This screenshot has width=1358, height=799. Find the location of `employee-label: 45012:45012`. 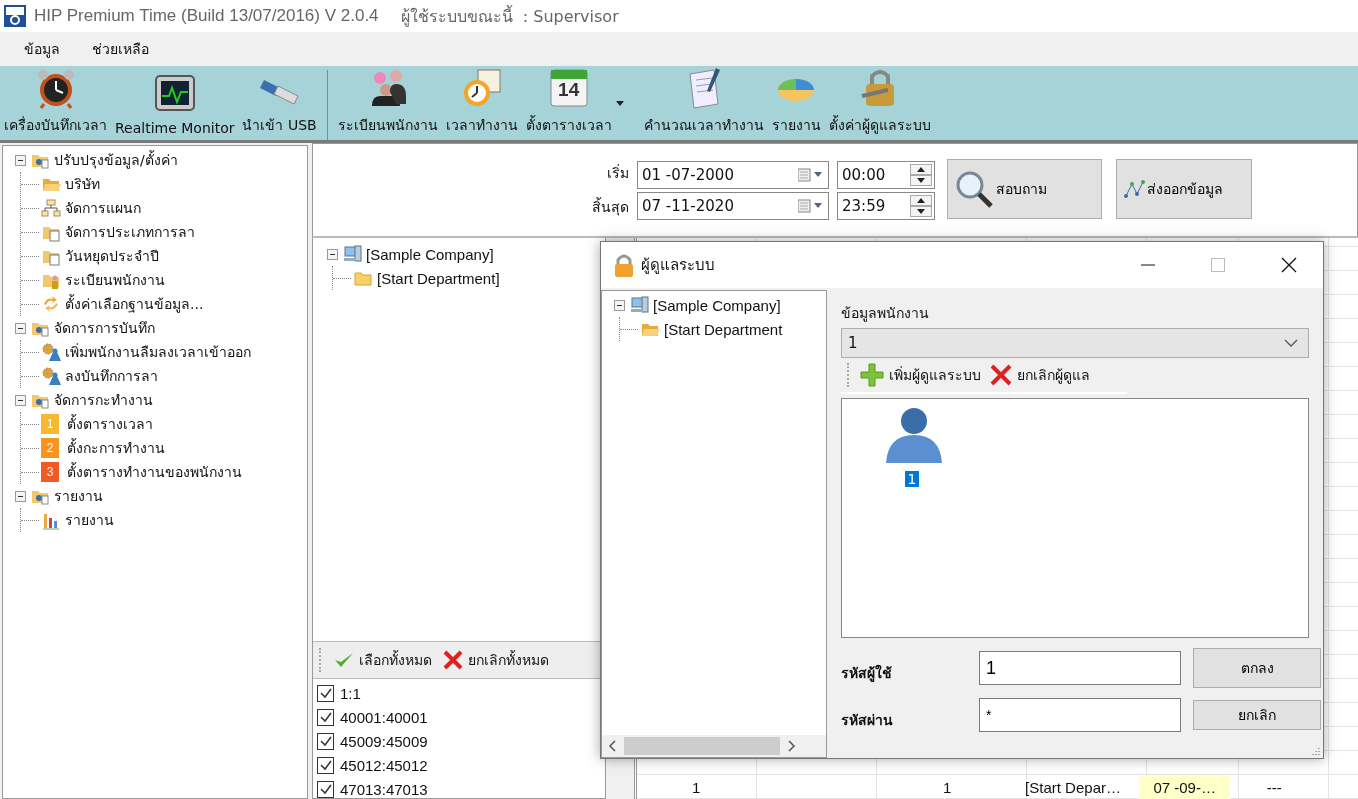

employee-label: 45012:45012 is located at coordinates (384, 765).